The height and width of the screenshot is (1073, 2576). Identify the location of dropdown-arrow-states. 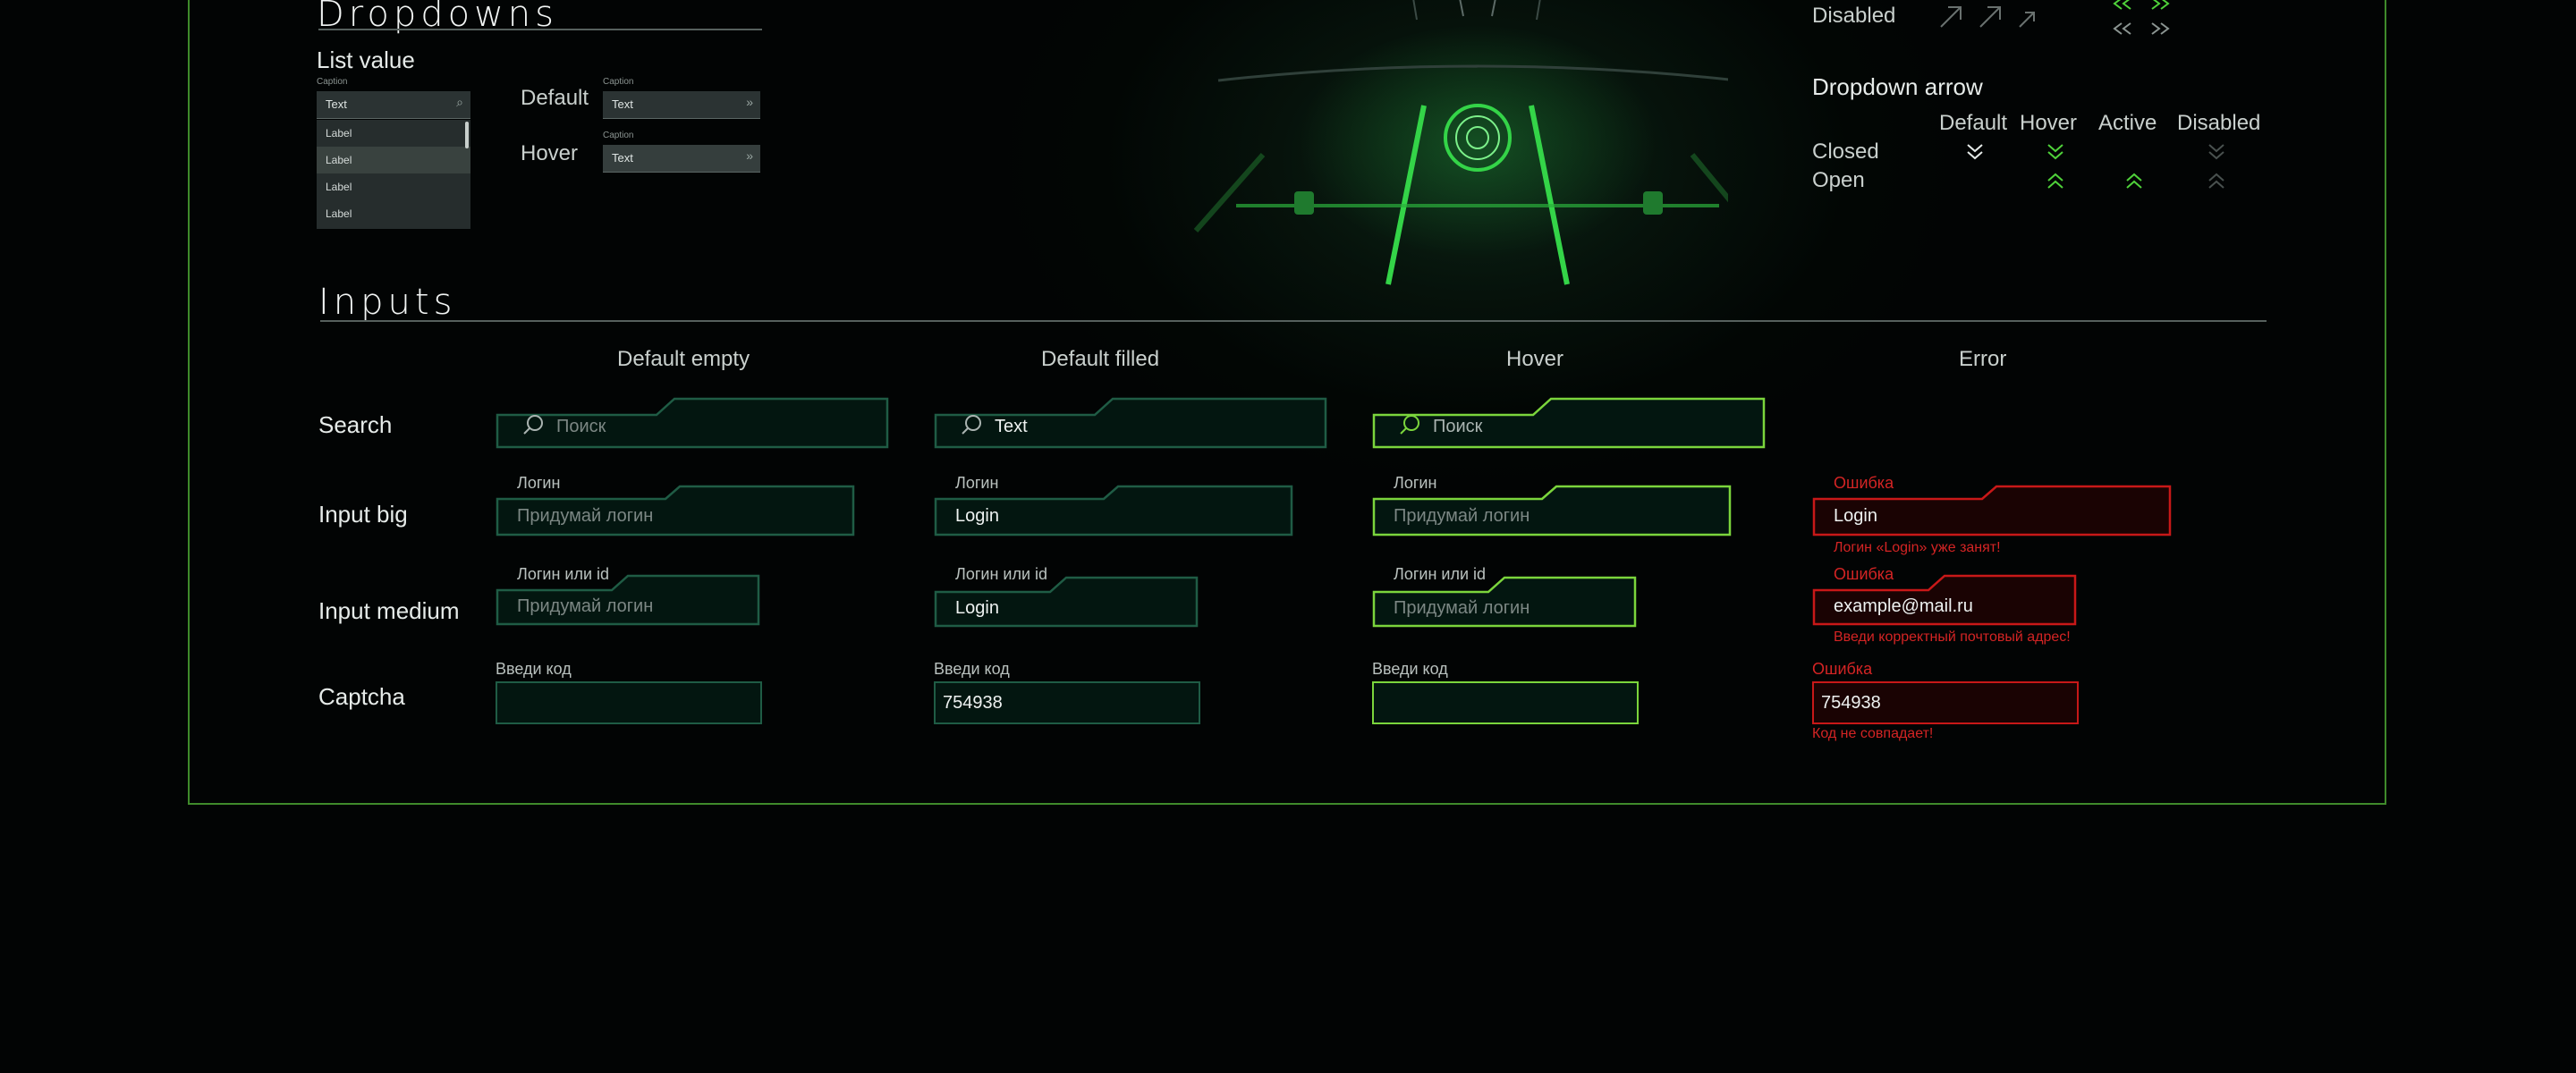
(2095, 166).